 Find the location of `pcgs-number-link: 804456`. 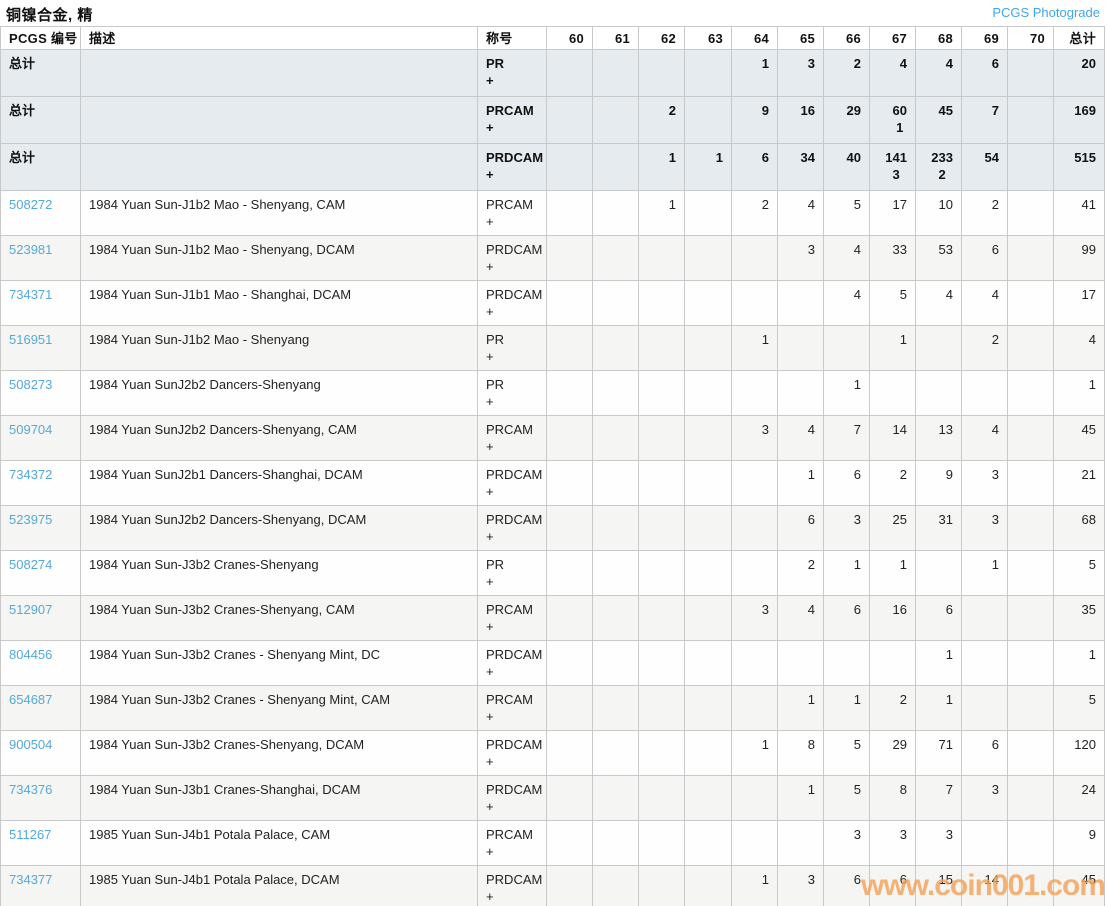

pcgs-number-link: 804456 is located at coordinates (30, 654).